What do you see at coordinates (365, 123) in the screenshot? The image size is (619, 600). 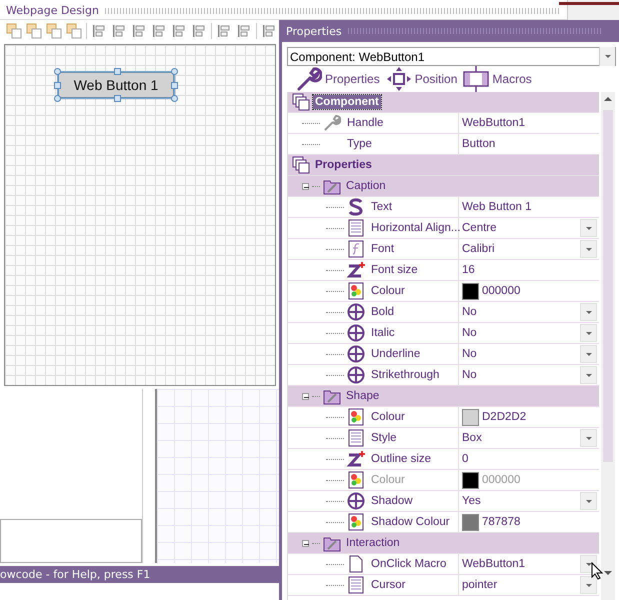 I see `property-label: Handle` at bounding box center [365, 123].